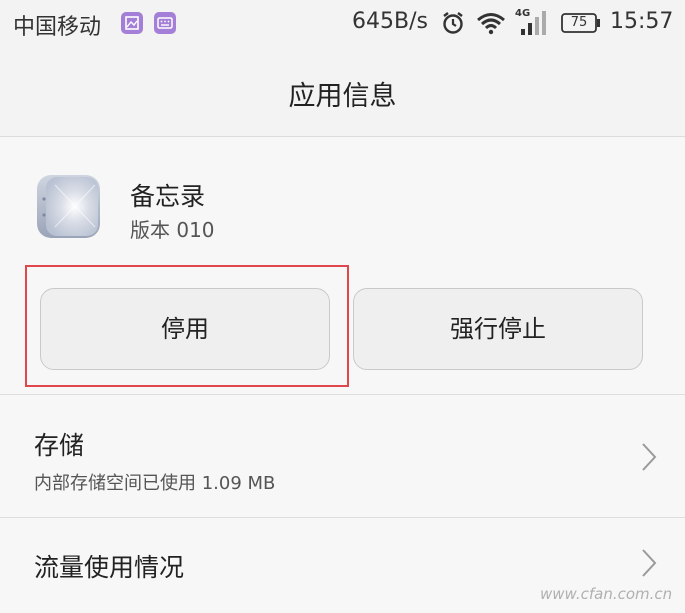 The image size is (685, 613). What do you see at coordinates (522, 13) in the screenshot?
I see `svg-text: 4G` at bounding box center [522, 13].